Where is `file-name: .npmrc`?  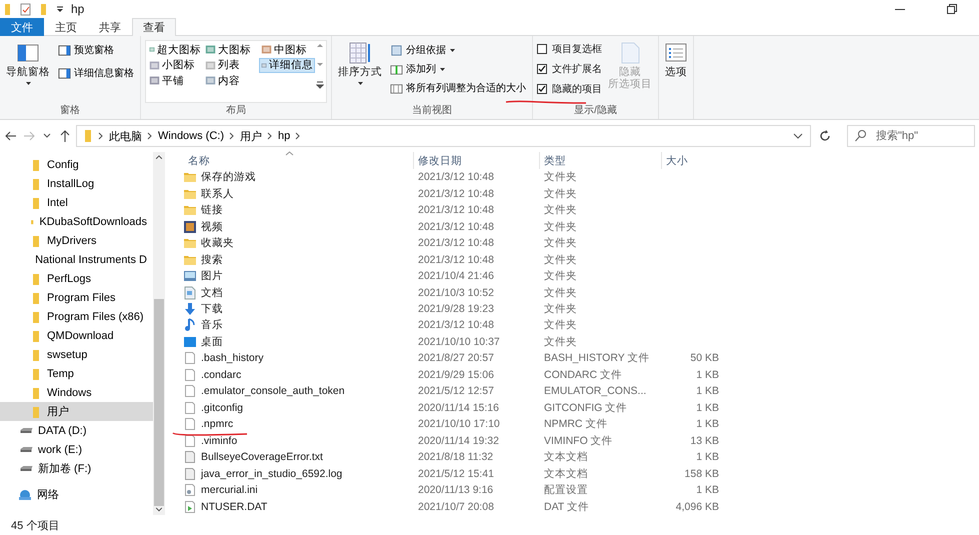 file-name: .npmrc is located at coordinates (217, 424).